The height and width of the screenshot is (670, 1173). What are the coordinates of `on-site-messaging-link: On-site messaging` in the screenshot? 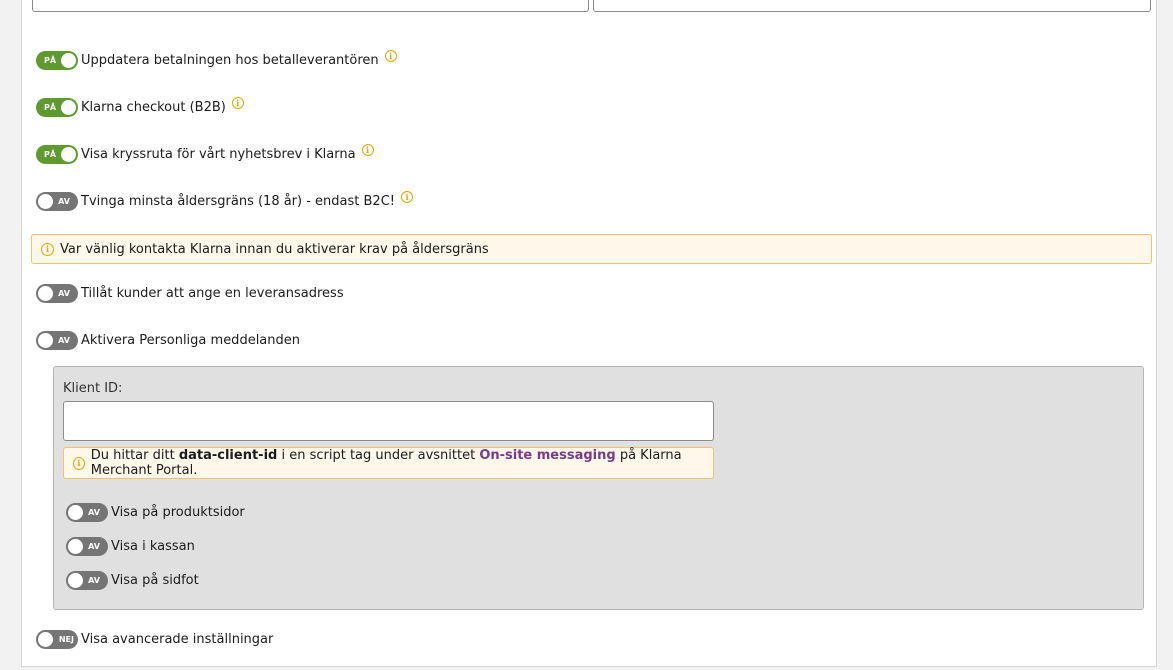 It's located at (547, 455).